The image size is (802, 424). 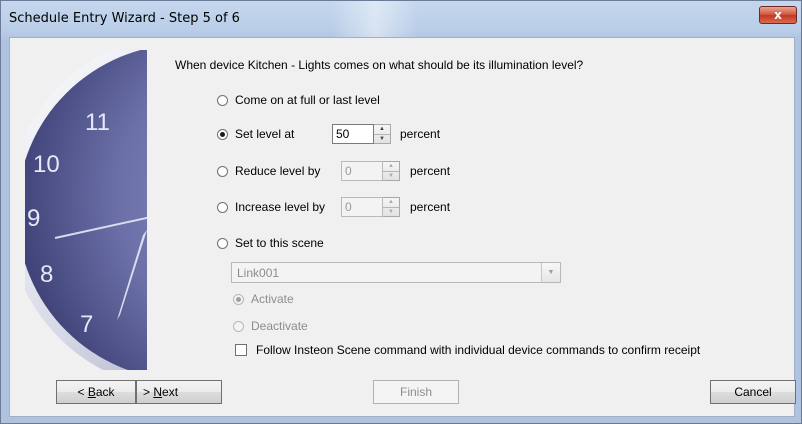 What do you see at coordinates (46, 164) in the screenshot?
I see `clock-numeral: 10` at bounding box center [46, 164].